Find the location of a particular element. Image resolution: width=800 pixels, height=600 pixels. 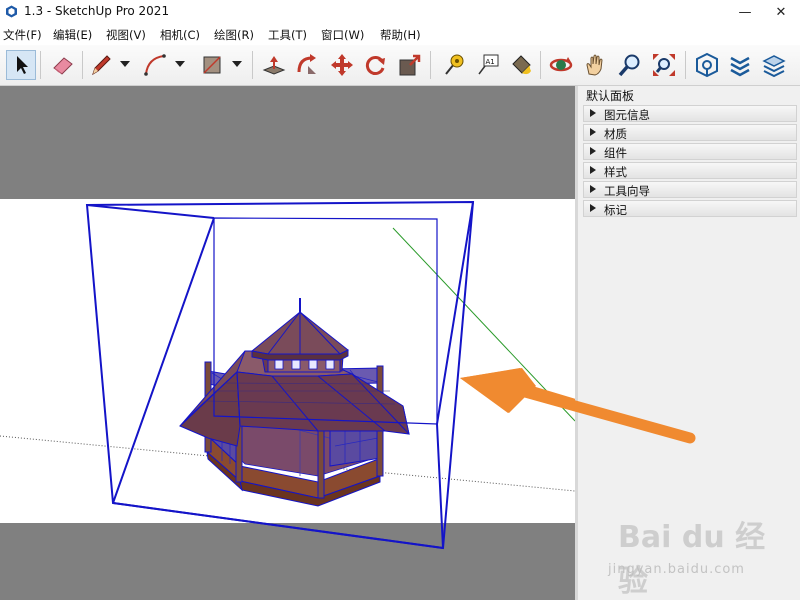

arc-icon is located at coordinates (155, 65).